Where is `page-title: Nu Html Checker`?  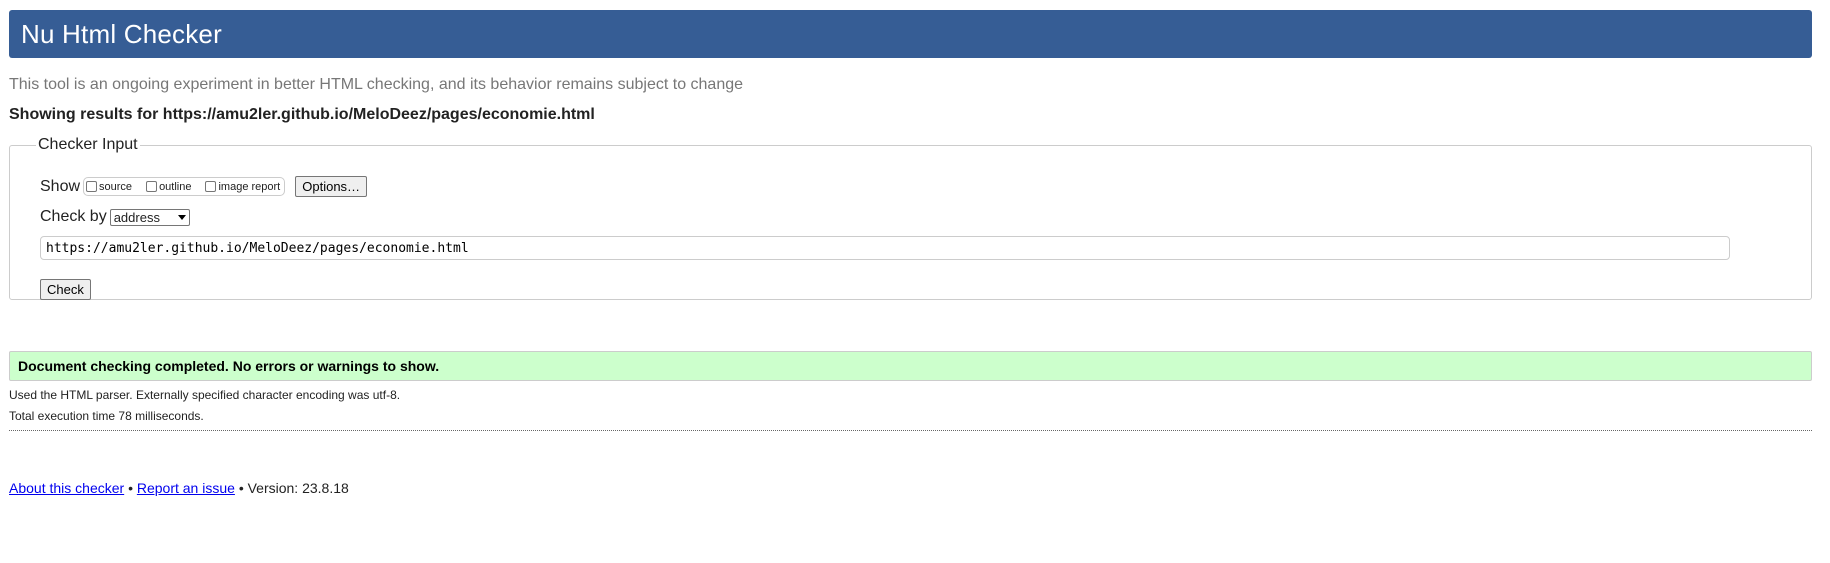 page-title: Nu Html Checker is located at coordinates (121, 33).